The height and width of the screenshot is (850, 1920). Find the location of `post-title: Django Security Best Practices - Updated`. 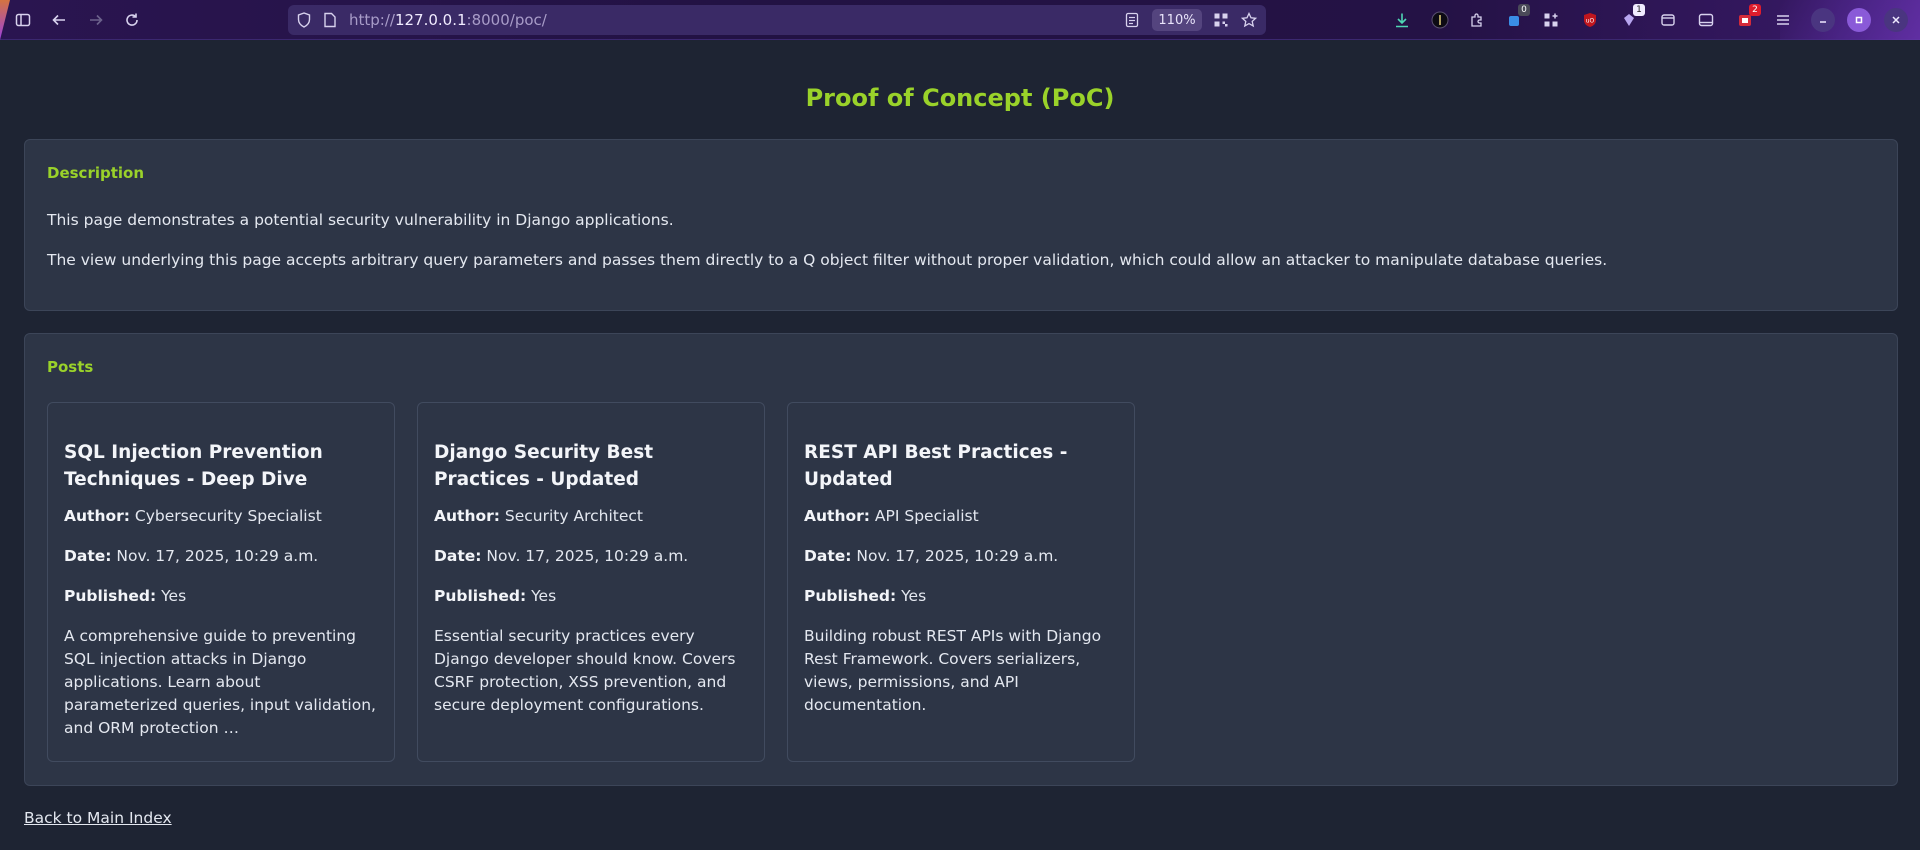

post-title: Django Security Best Practices - Updated is located at coordinates (544, 466).